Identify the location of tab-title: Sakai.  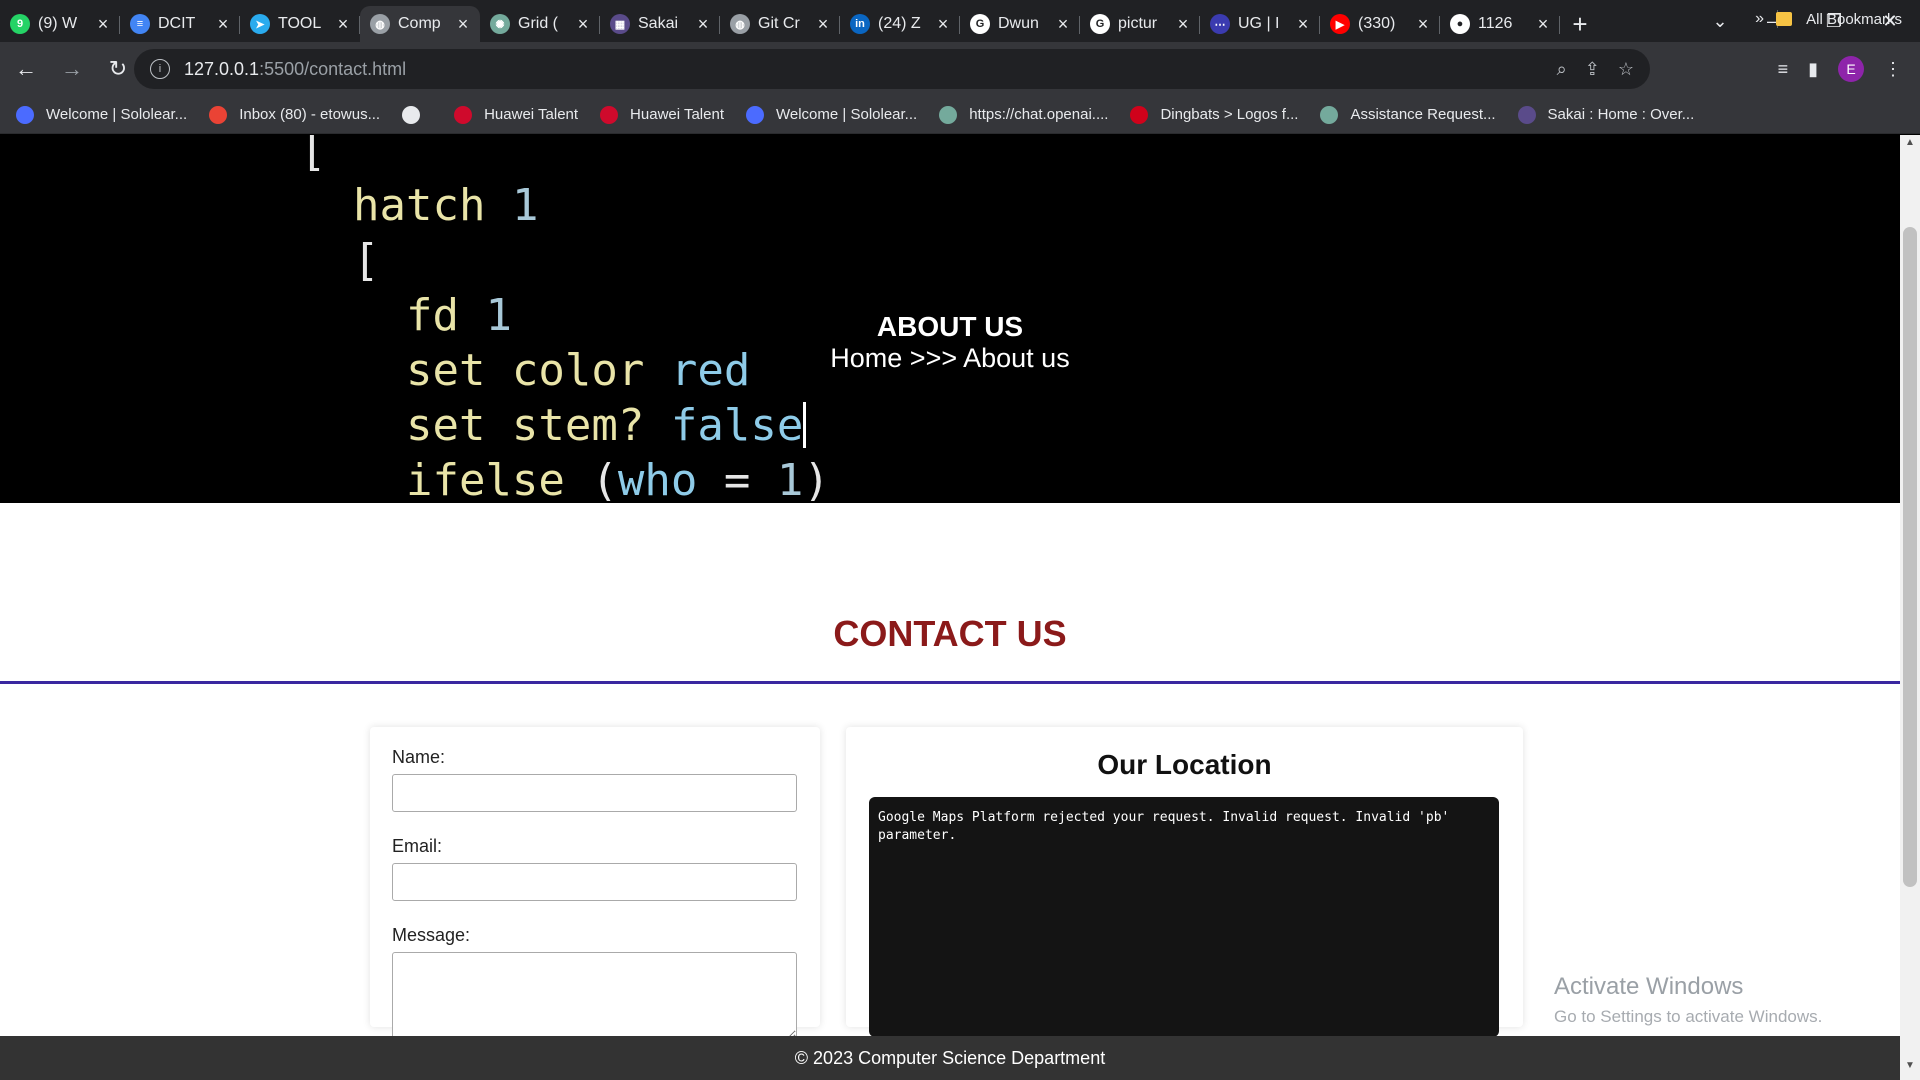
(658, 23).